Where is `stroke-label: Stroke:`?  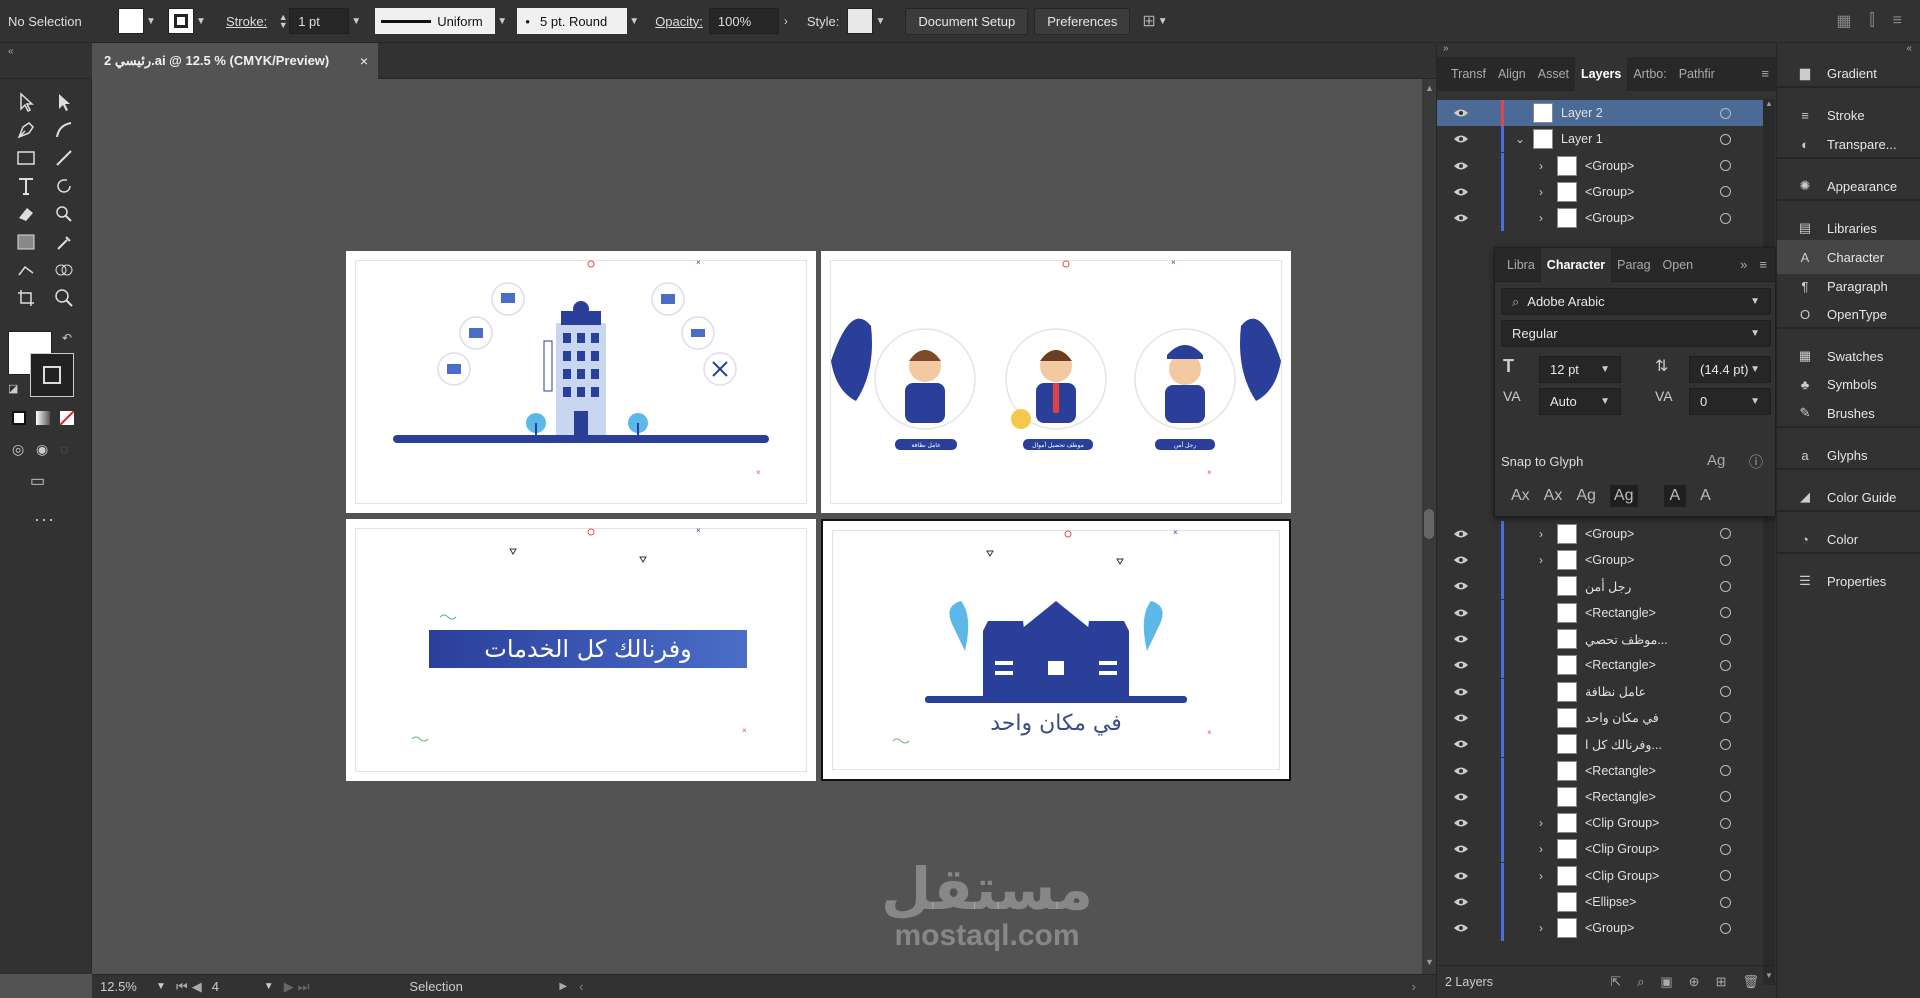 stroke-label: Stroke: is located at coordinates (246, 21).